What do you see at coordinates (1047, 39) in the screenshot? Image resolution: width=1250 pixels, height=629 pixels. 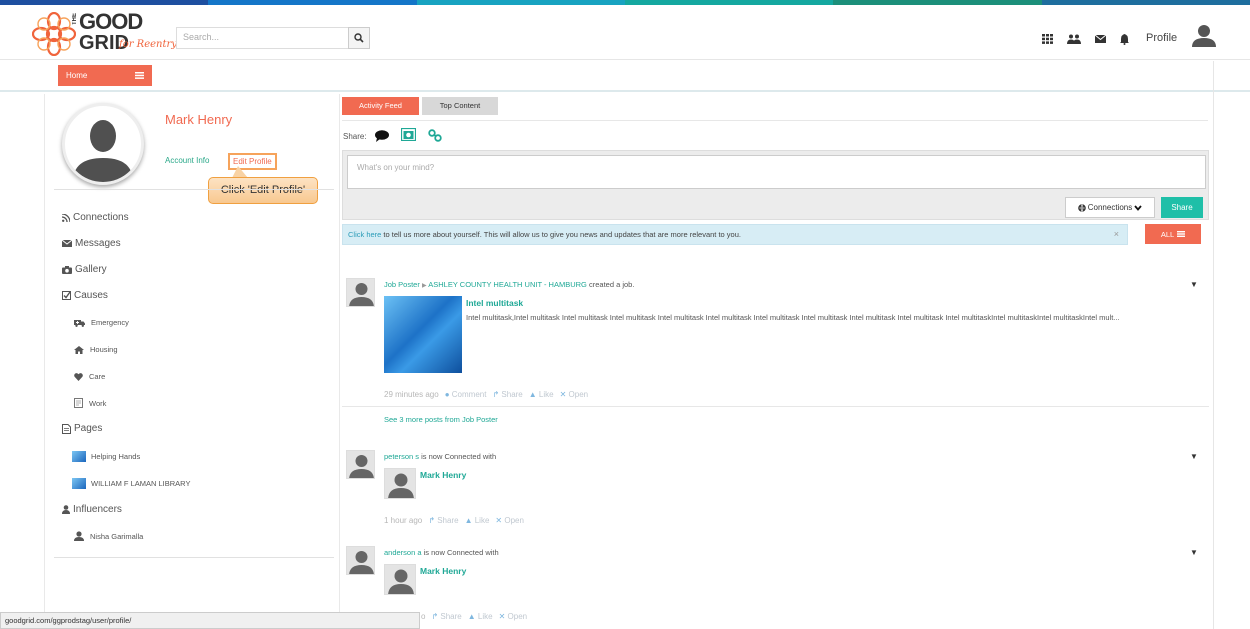 I see `apps-grid-icon` at bounding box center [1047, 39].